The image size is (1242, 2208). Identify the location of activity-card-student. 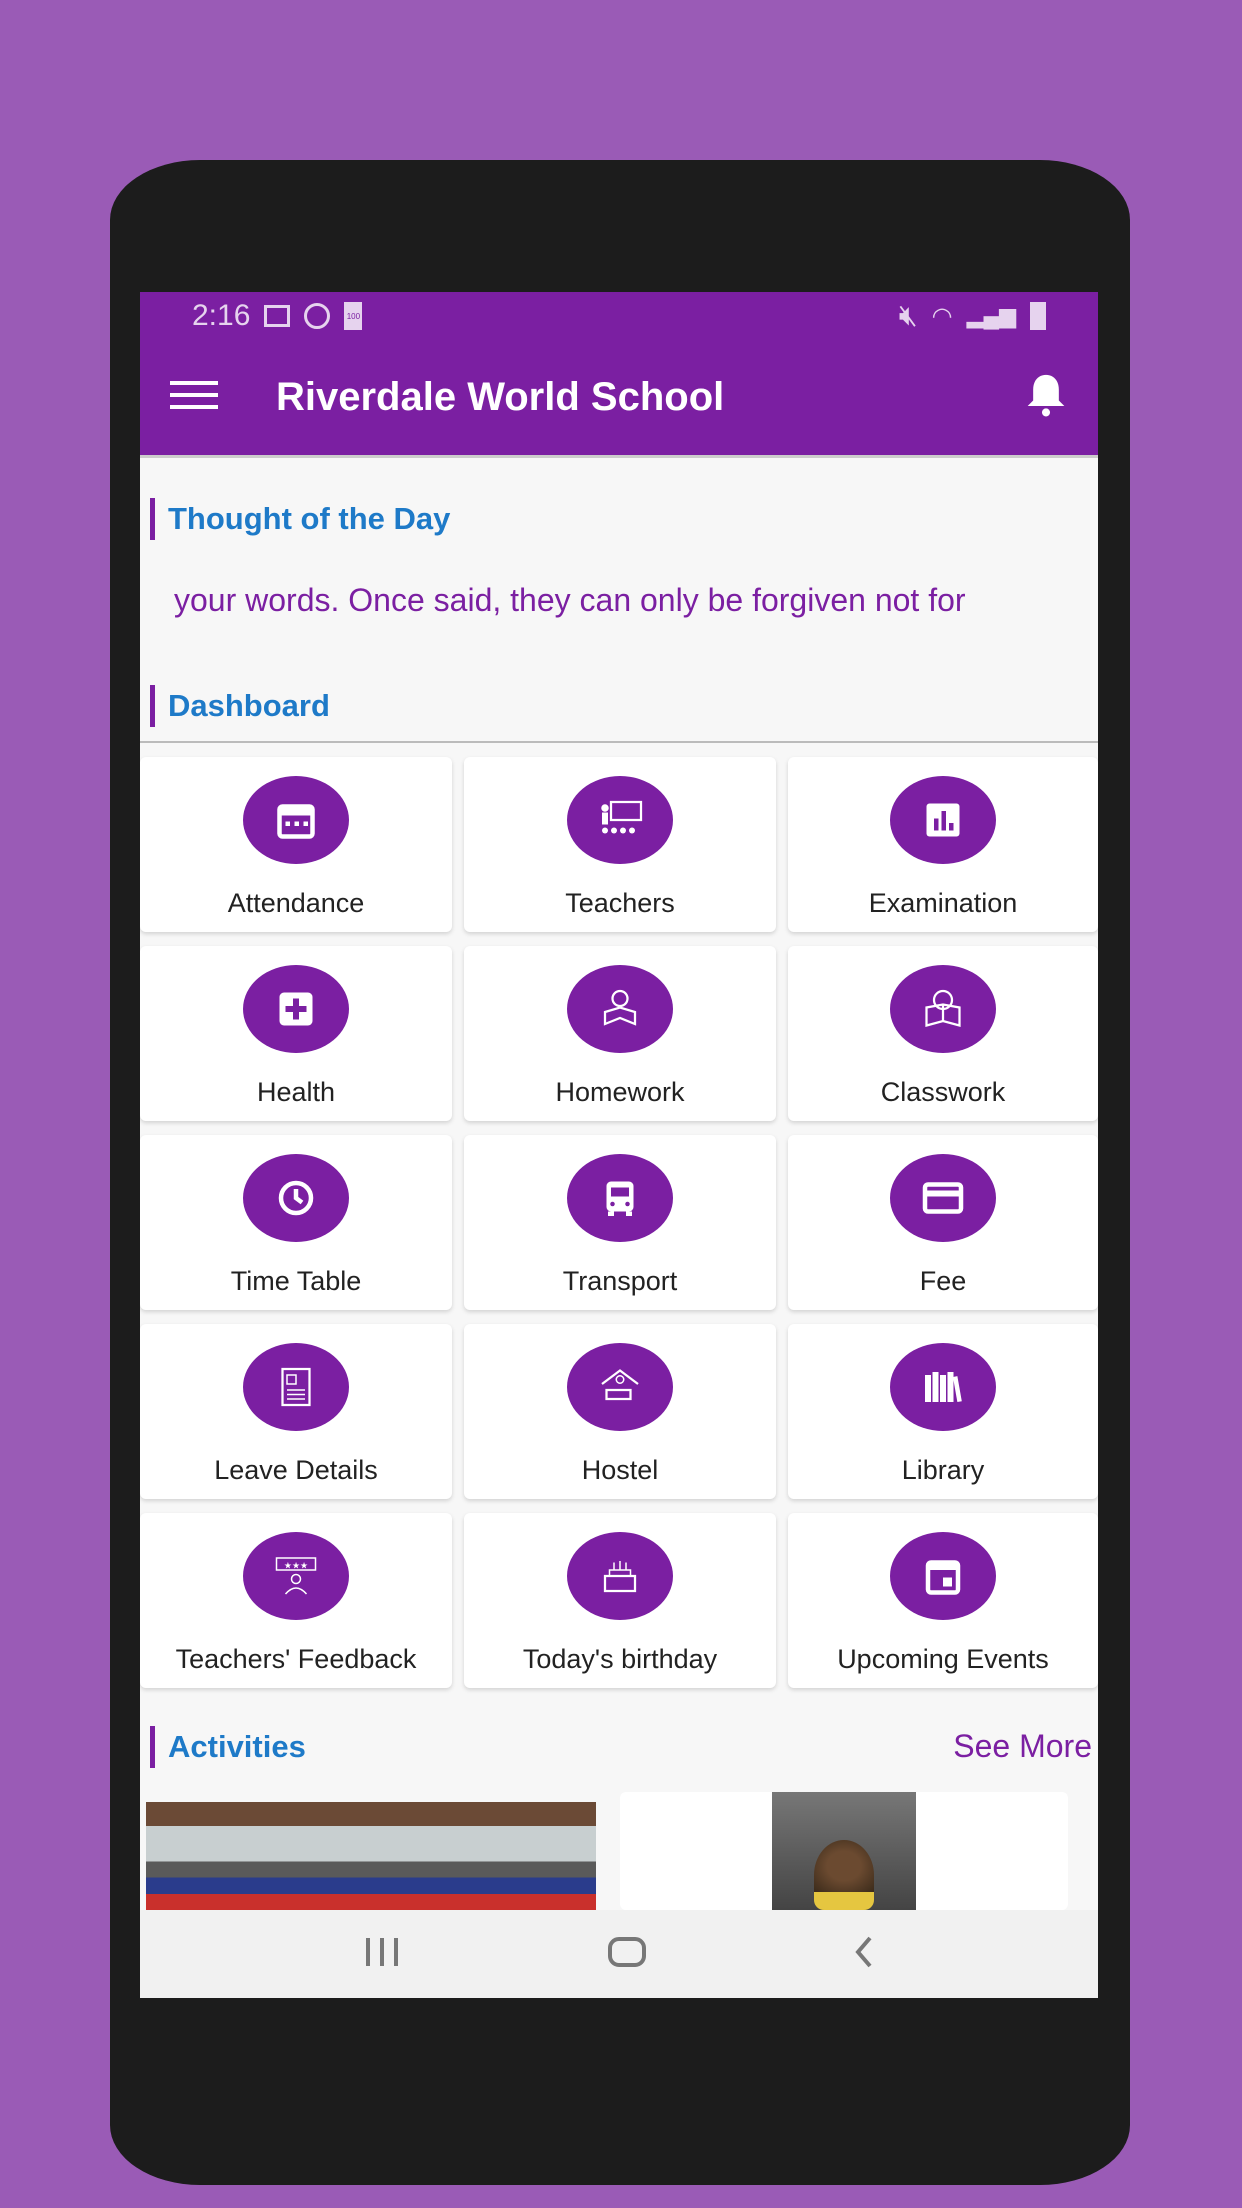
(844, 1851).